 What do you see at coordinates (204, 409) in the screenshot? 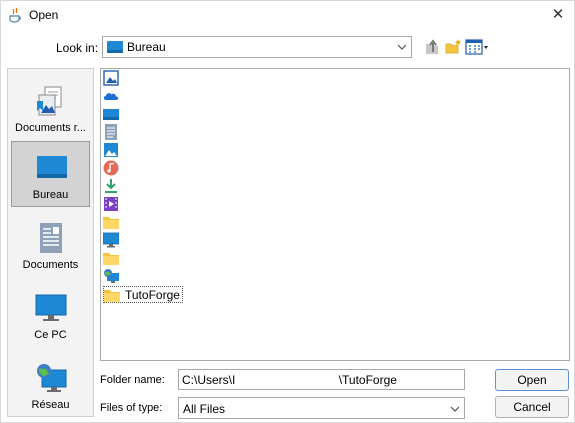
I see `files-of-type-value: All Files` at bounding box center [204, 409].